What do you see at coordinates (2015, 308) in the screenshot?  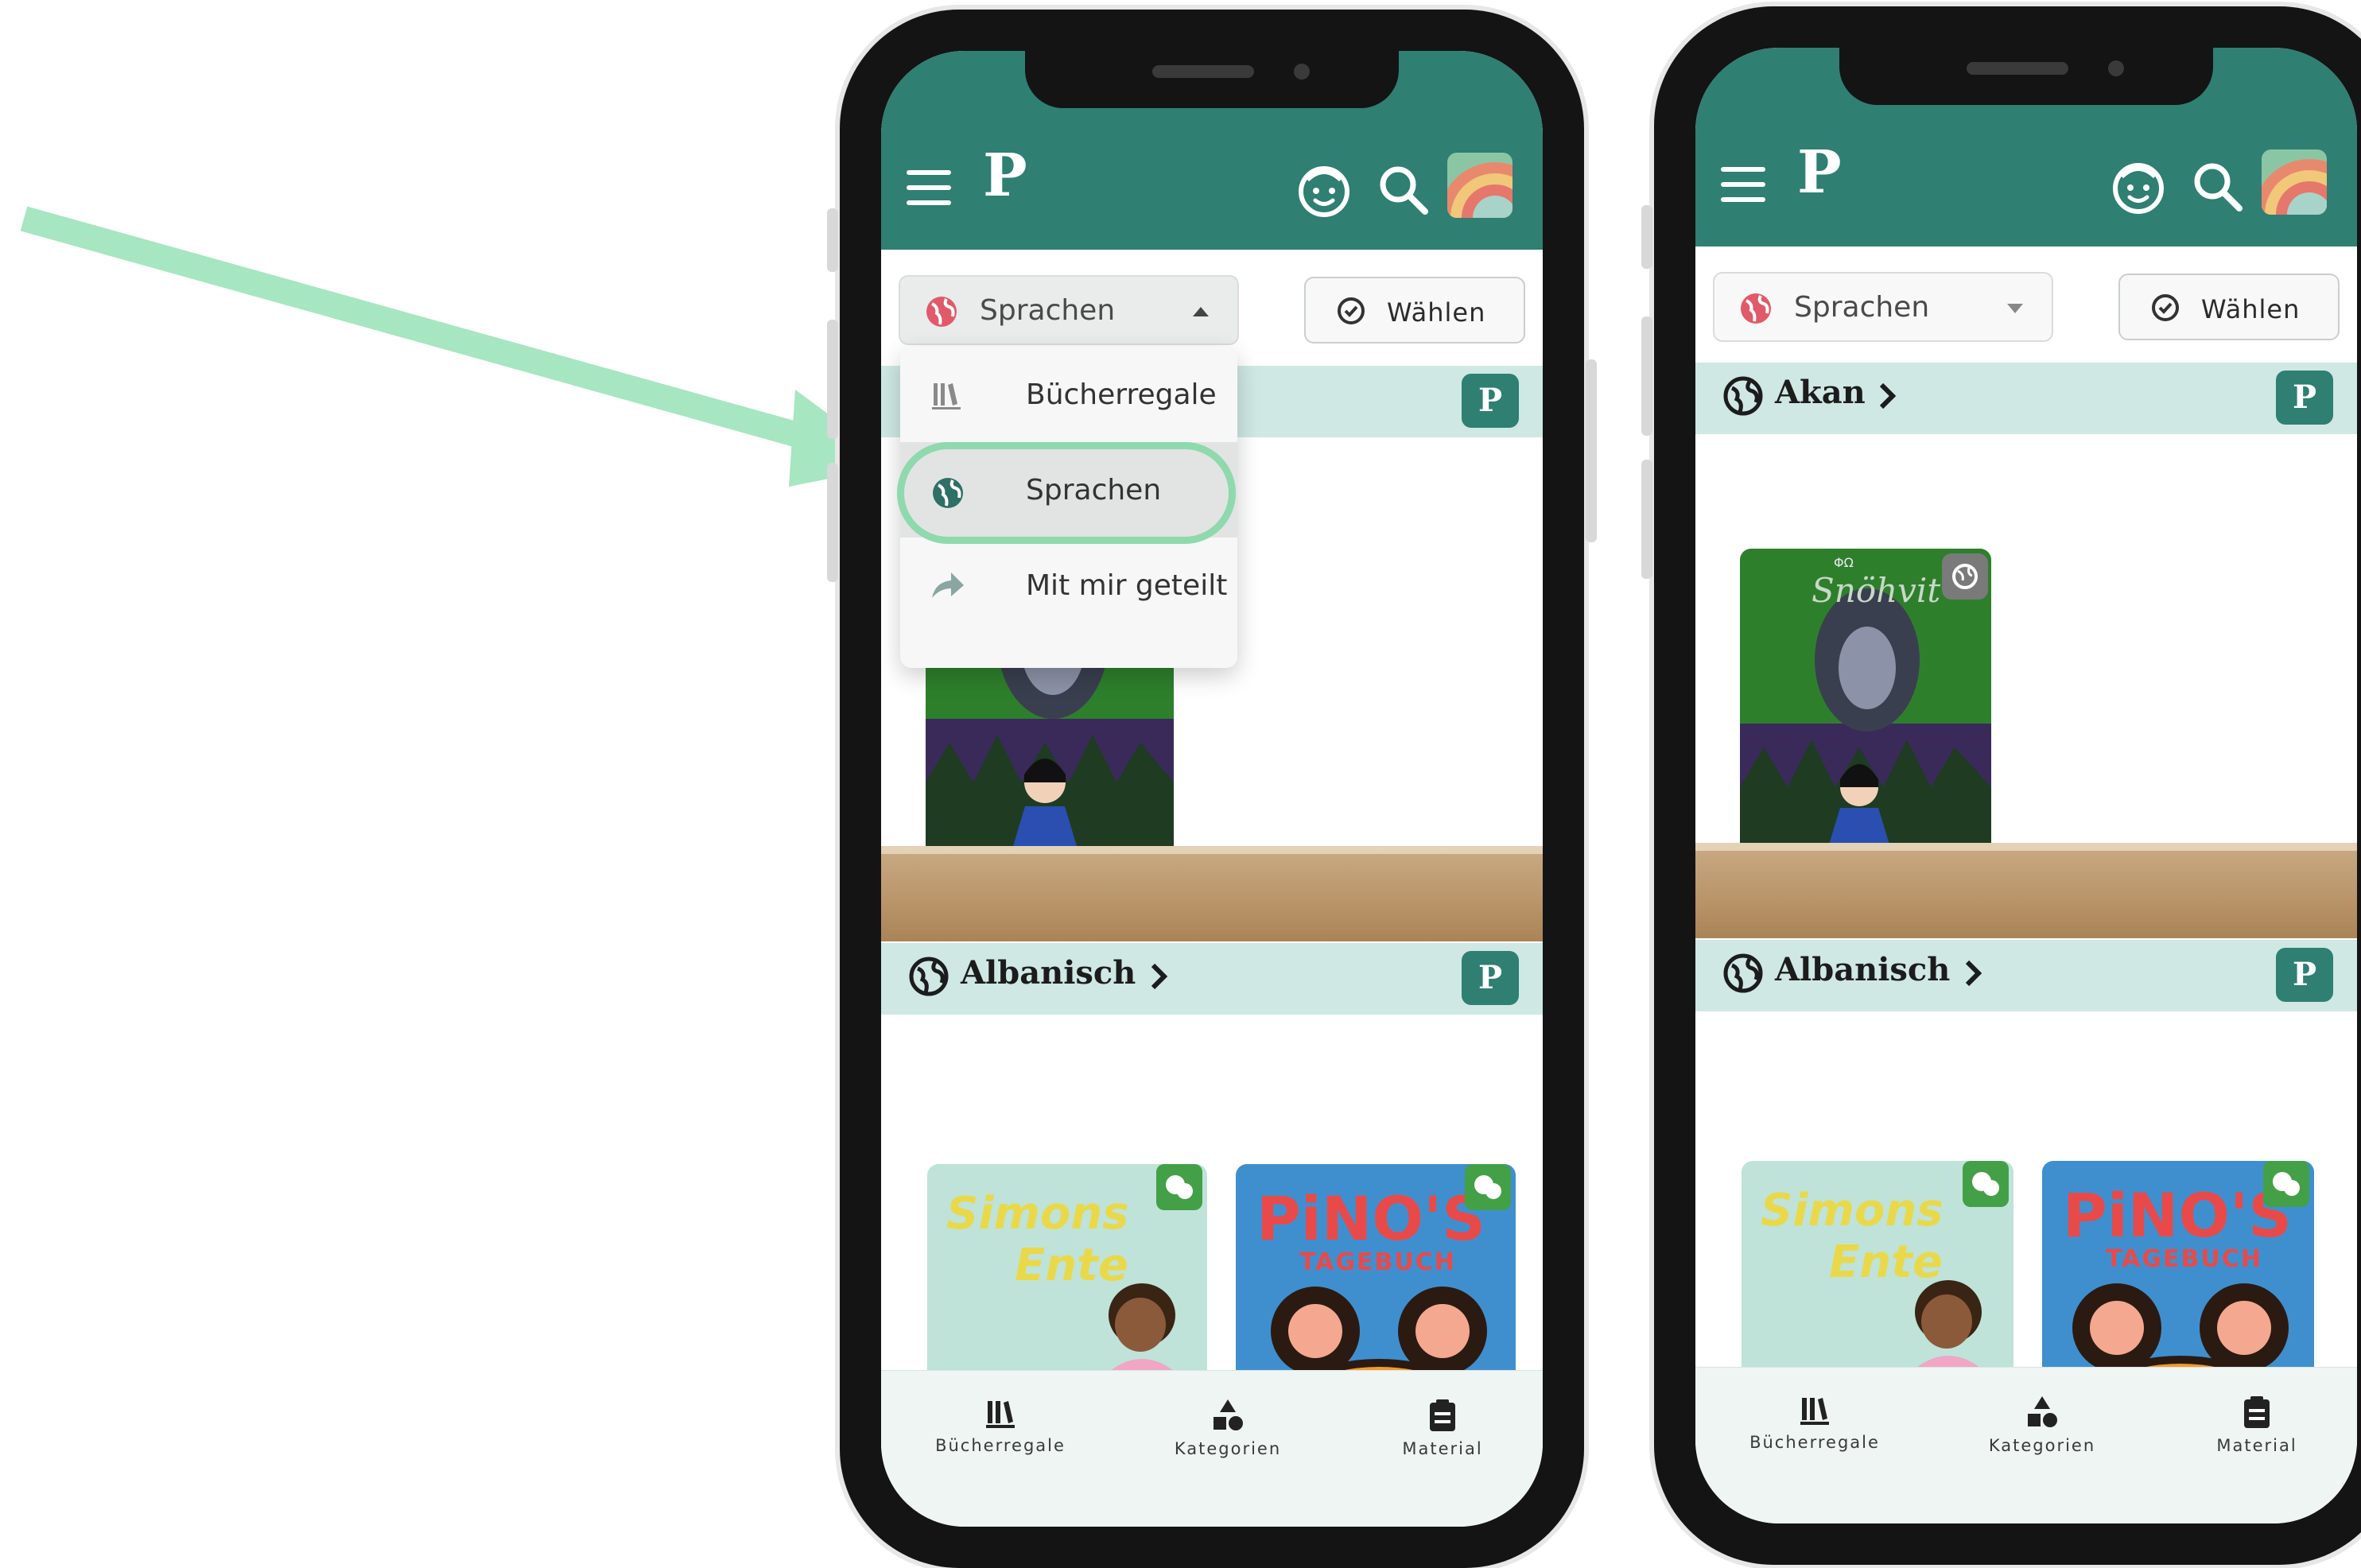 I see `caret-down-icon` at bounding box center [2015, 308].